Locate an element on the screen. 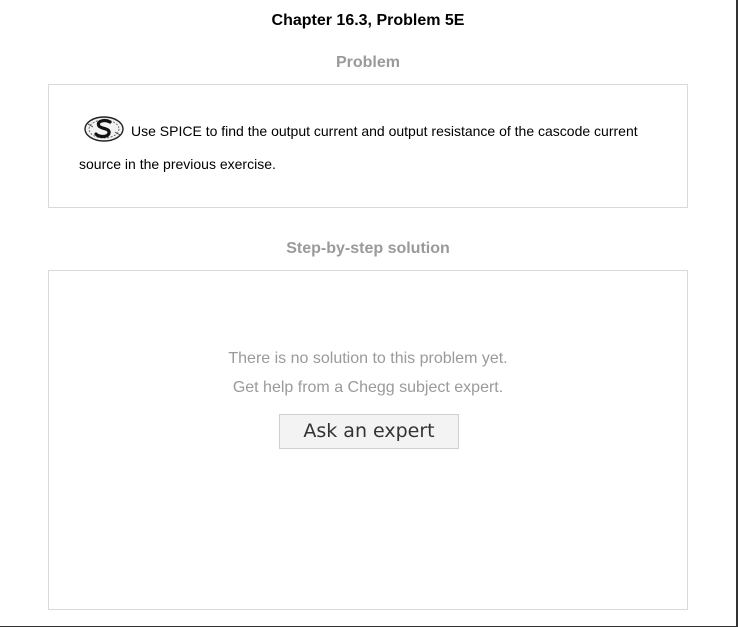  ask-expert-button: Ask an expert is located at coordinates (369, 431).